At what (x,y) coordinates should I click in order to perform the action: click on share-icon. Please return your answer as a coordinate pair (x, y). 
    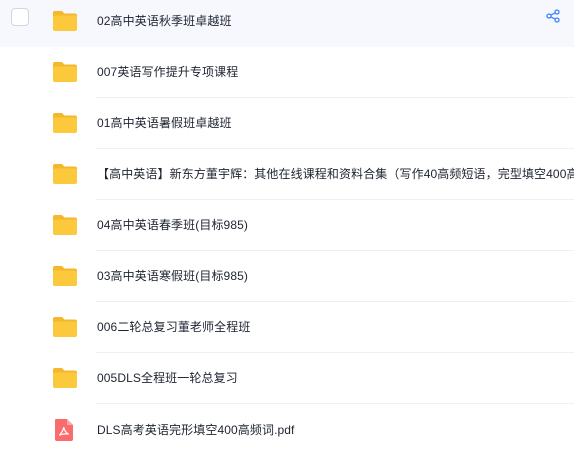
    Looking at the image, I should click on (553, 16).